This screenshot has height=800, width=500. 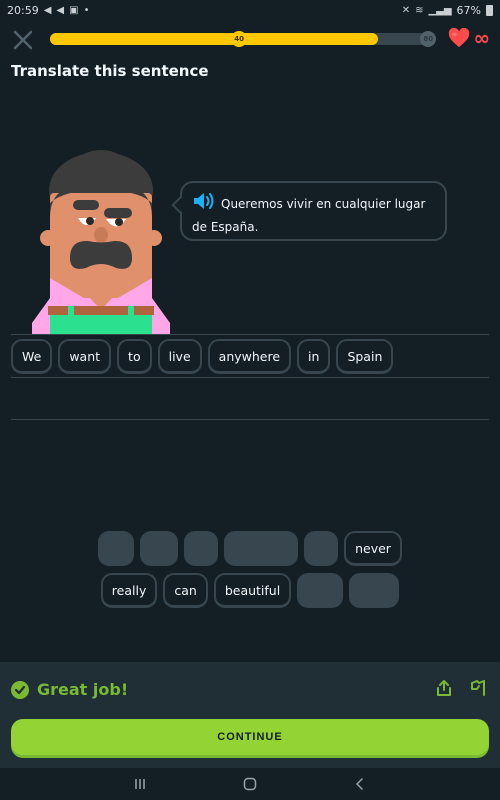 I want to click on play-audio-button, so click(x=204, y=204).